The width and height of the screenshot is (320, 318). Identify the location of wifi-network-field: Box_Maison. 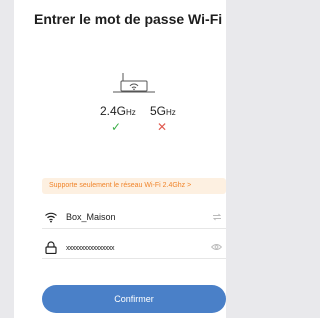
(134, 219).